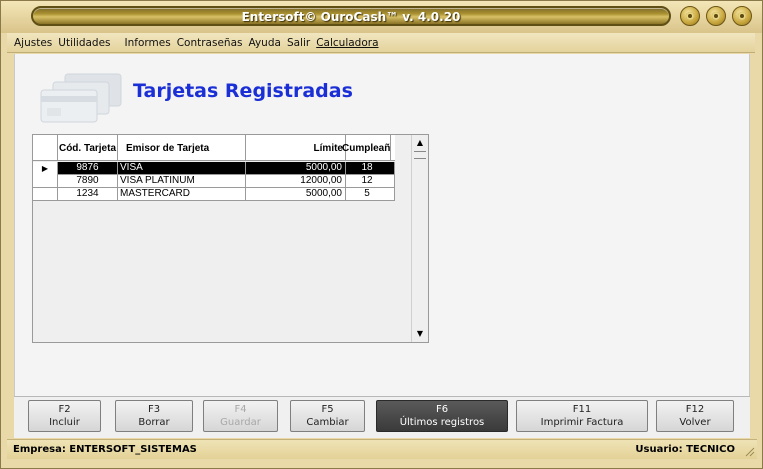 Image resolution: width=763 pixels, height=469 pixels. Describe the element at coordinates (370, 168) in the screenshot. I see `cell-cumpleano: 18` at that location.